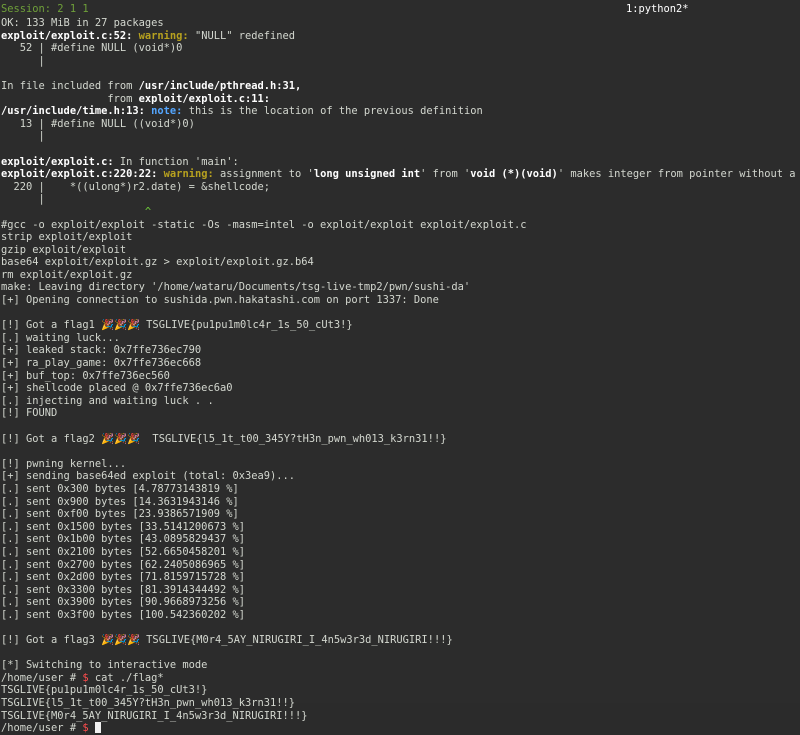 The image size is (800, 735). Describe the element at coordinates (123, 602) in the screenshot. I see `output-line: [.] sent 0x3900 bytes [90.9668973256 %]` at that location.